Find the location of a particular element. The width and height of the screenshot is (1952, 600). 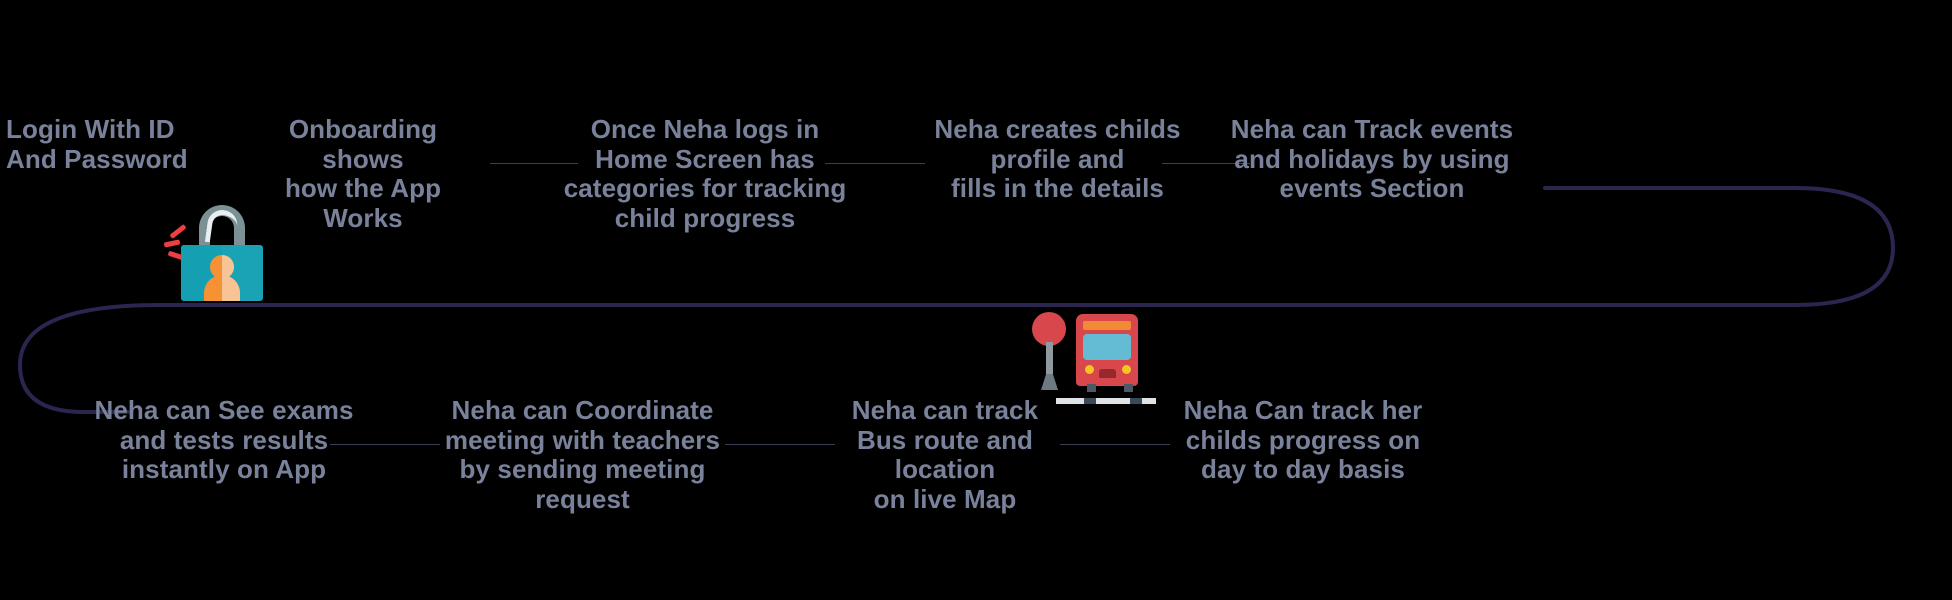

bus-stop-pole-base is located at coordinates (1049, 382).